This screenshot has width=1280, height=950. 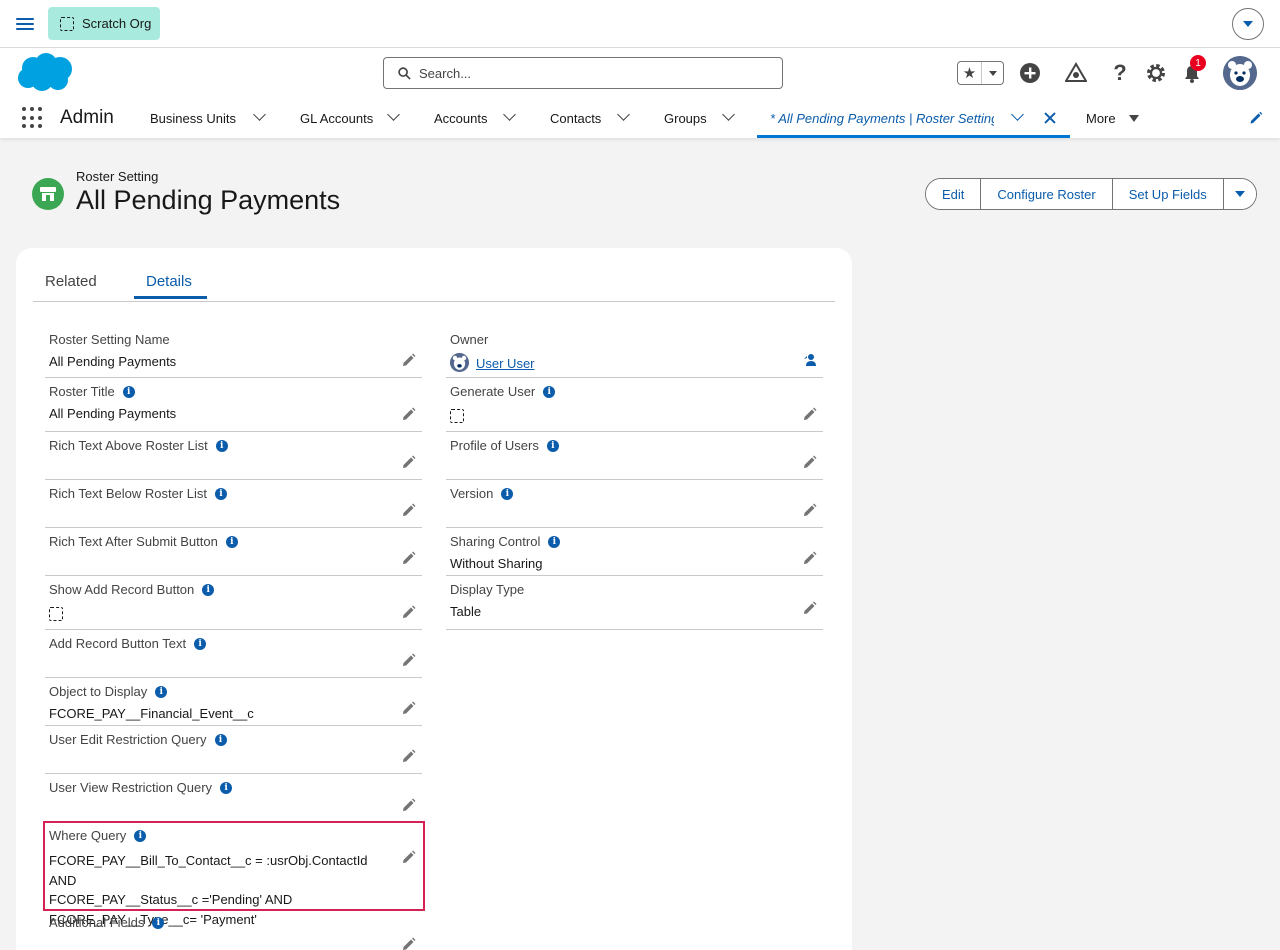 I want to click on owner-avatar, so click(x=459, y=362).